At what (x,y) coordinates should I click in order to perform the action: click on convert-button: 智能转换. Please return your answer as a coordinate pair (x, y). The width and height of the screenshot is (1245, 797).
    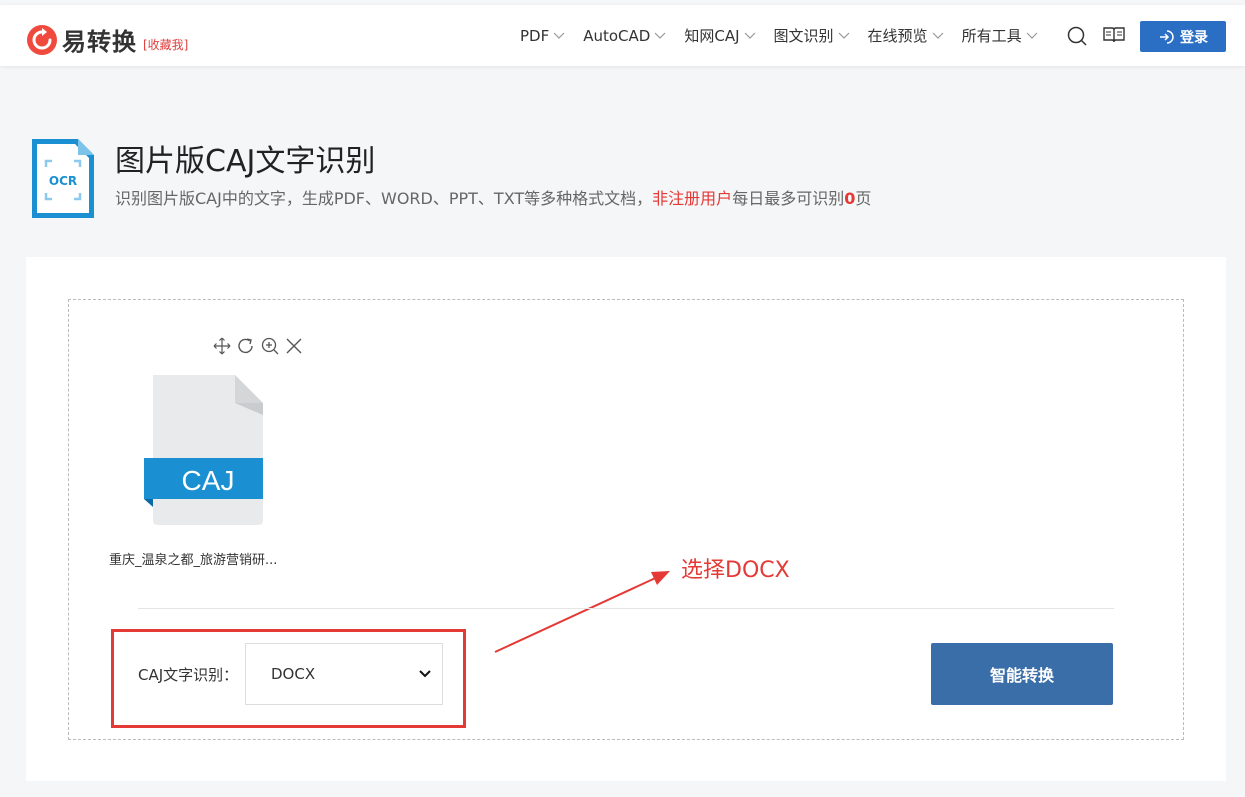
    Looking at the image, I should click on (1022, 674).